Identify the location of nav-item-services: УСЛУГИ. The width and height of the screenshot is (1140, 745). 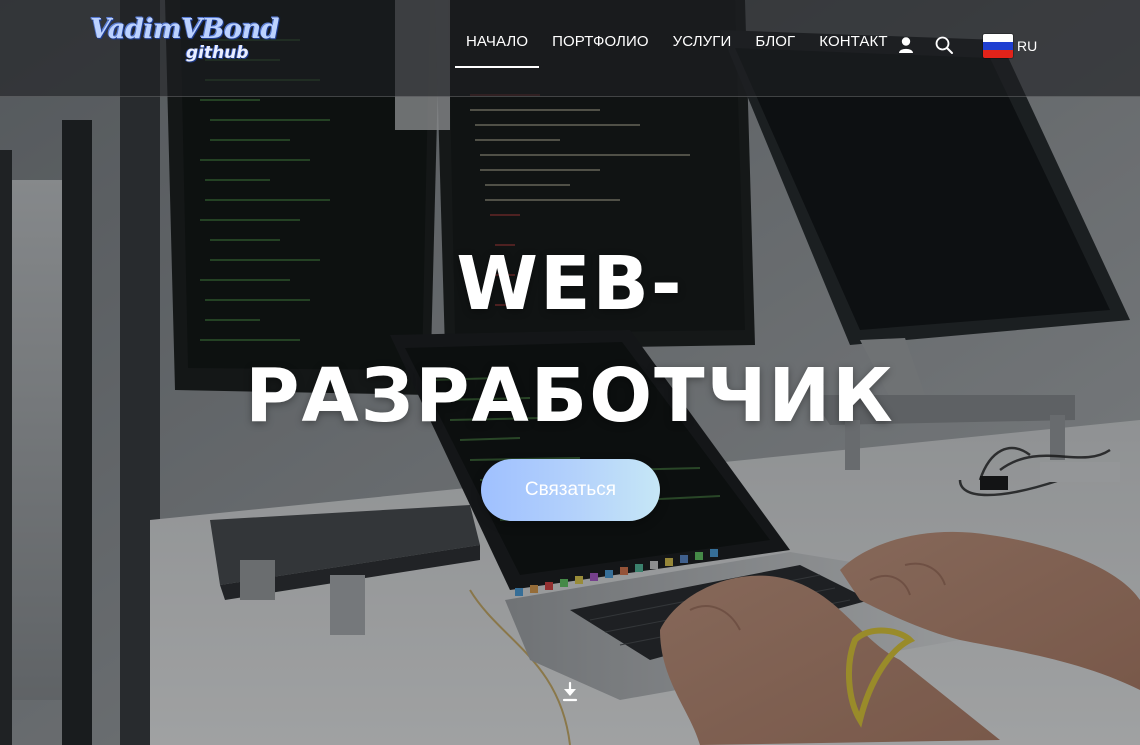
(702, 46).